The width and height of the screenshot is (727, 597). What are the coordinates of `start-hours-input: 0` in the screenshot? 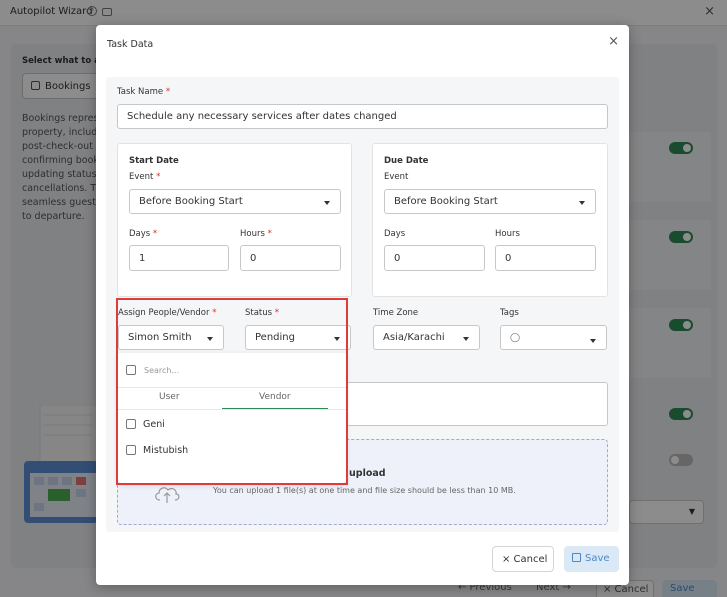 It's located at (290, 258).